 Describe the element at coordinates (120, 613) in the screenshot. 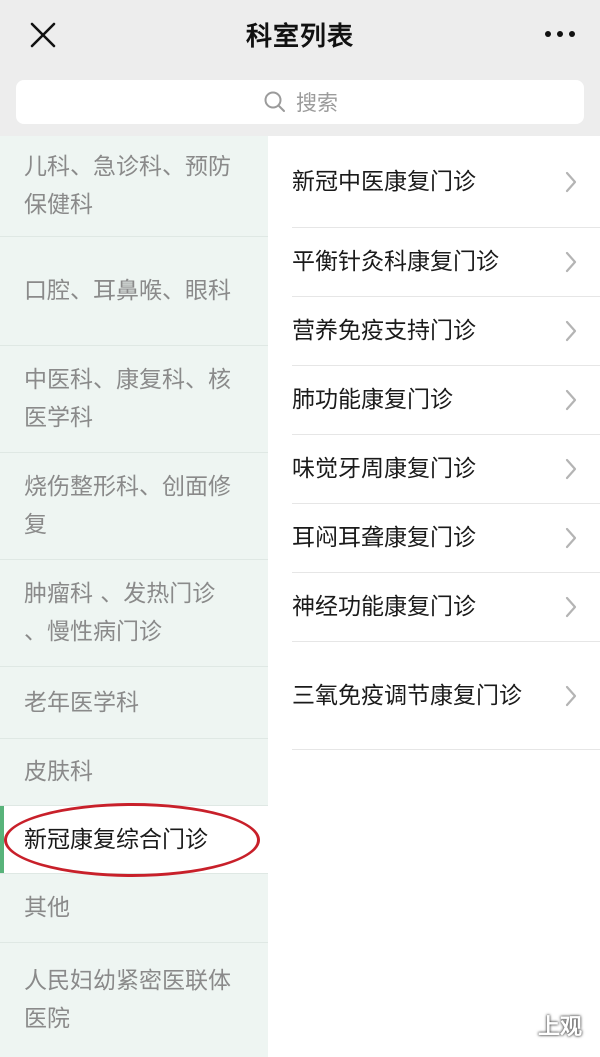

I see `sidebar-item-label: 肿瘤科 、发热门诊 、慢性病门诊` at that location.